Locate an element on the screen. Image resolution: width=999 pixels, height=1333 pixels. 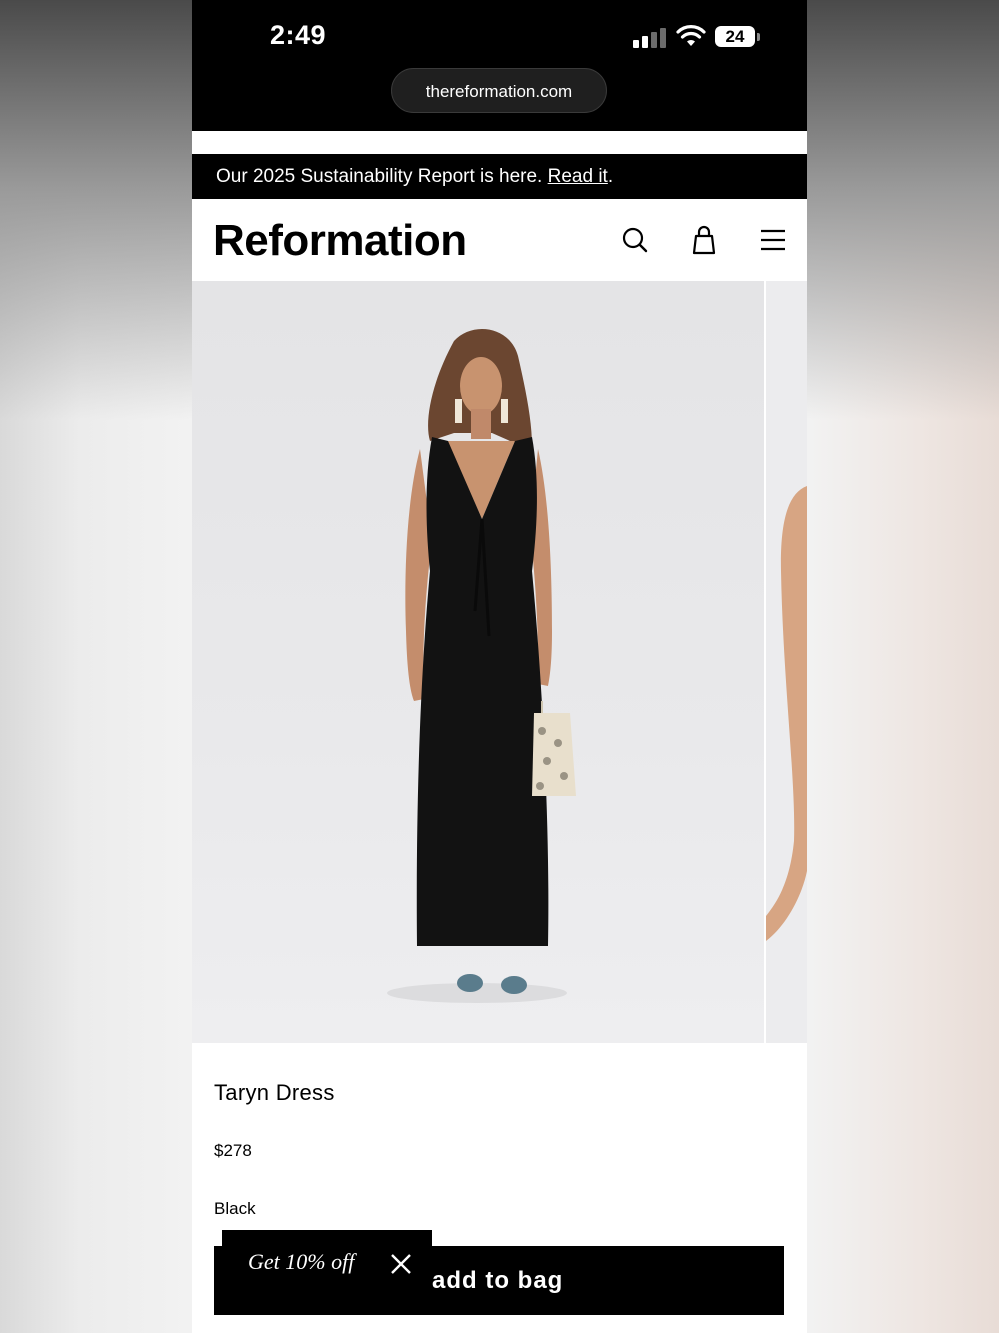
site-header: Reformation is located at coordinates (499, 240).